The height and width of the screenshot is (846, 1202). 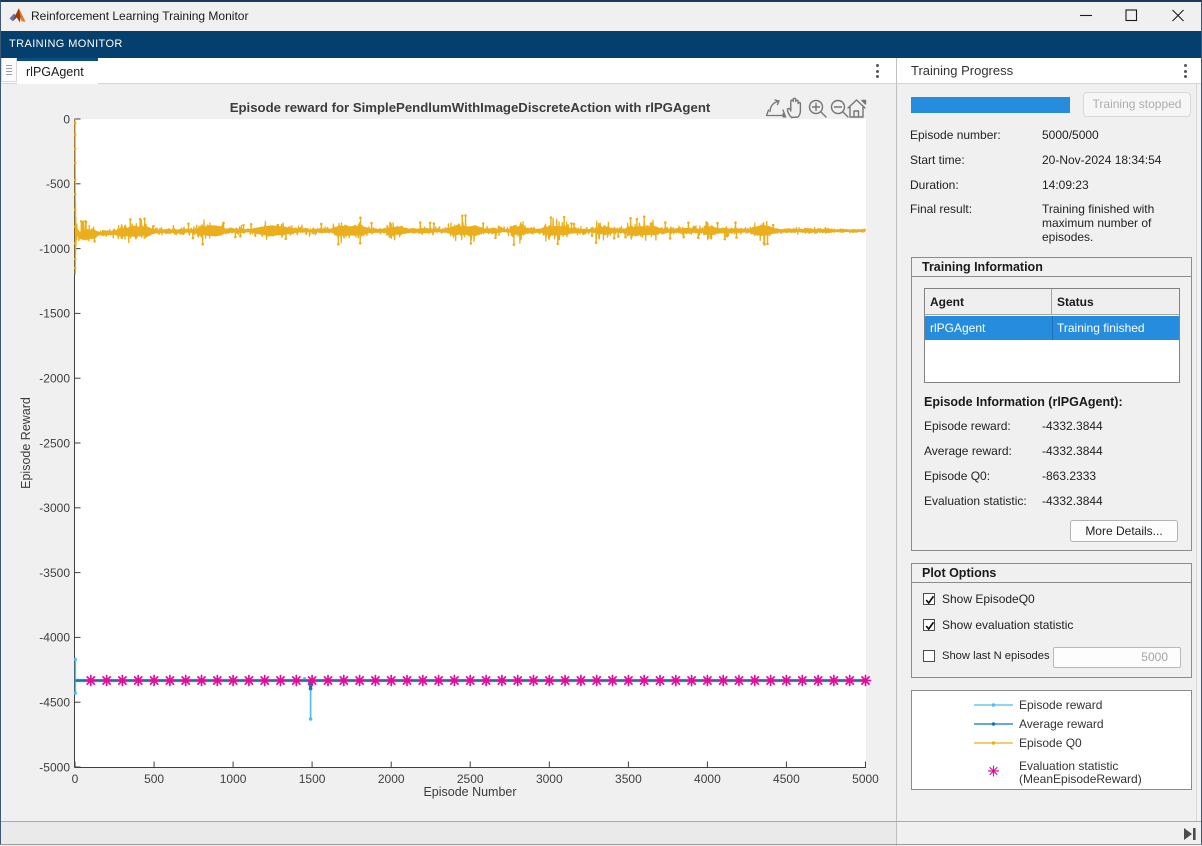 What do you see at coordinates (628, 779) in the screenshot?
I see `svg-text: 3500` at bounding box center [628, 779].